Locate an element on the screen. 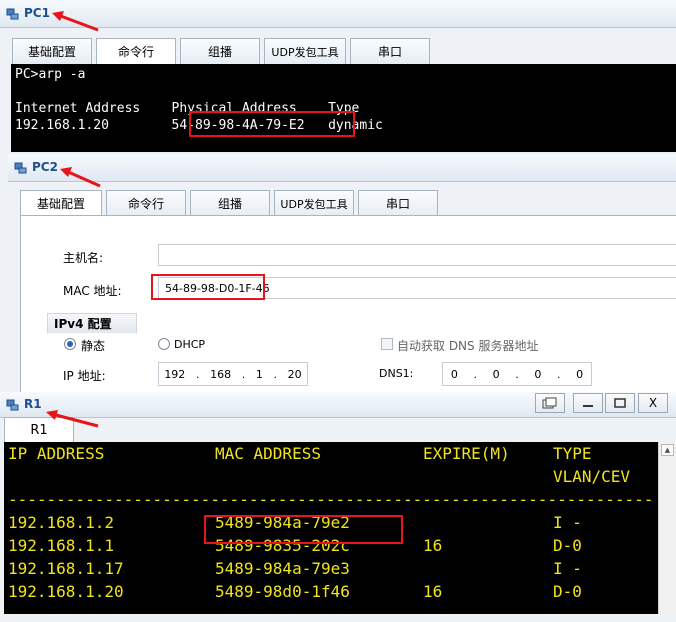 The width and height of the screenshot is (676, 622). row-mac: 5489-984a-79e3 is located at coordinates (282, 568).